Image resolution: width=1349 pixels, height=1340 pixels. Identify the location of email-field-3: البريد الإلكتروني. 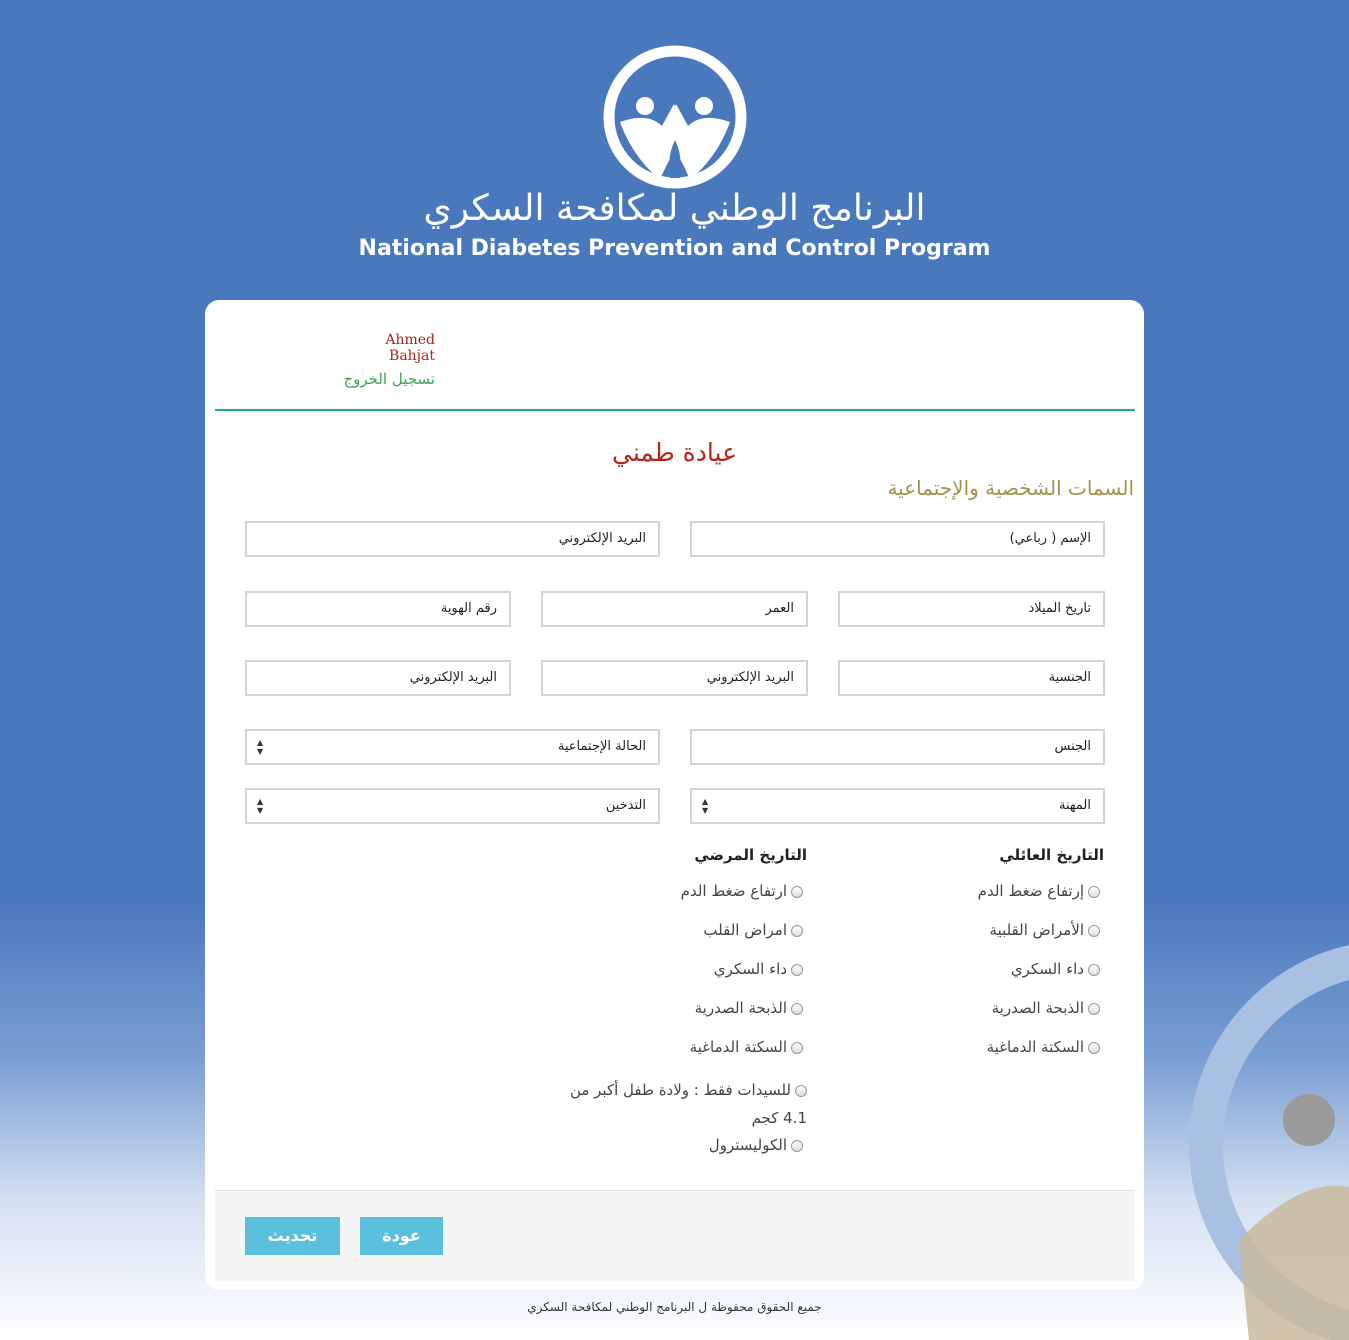
(378, 678).